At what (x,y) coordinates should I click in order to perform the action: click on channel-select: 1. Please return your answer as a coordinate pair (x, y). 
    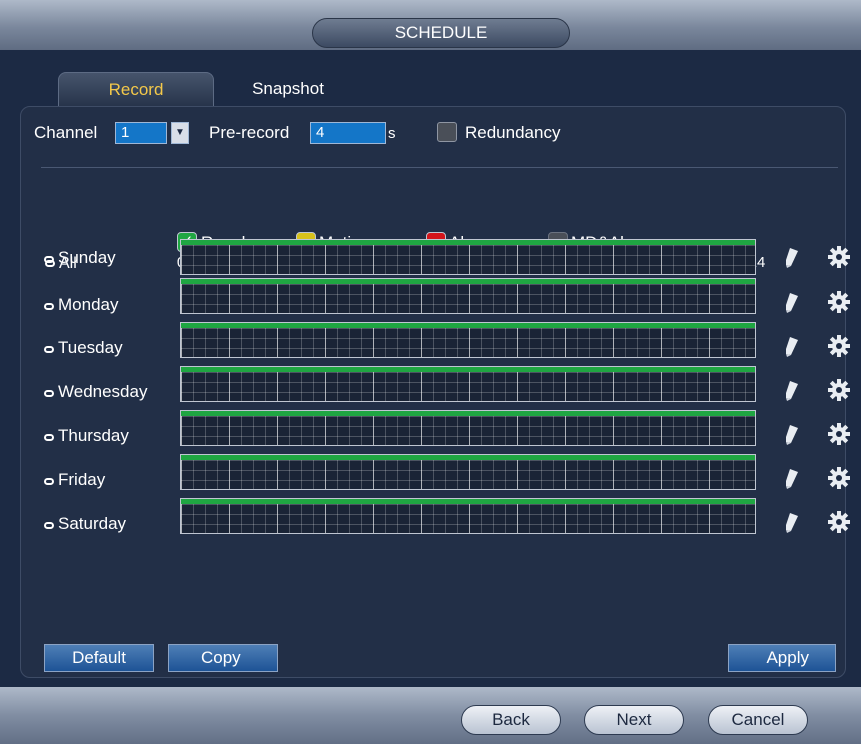
    Looking at the image, I should click on (141, 133).